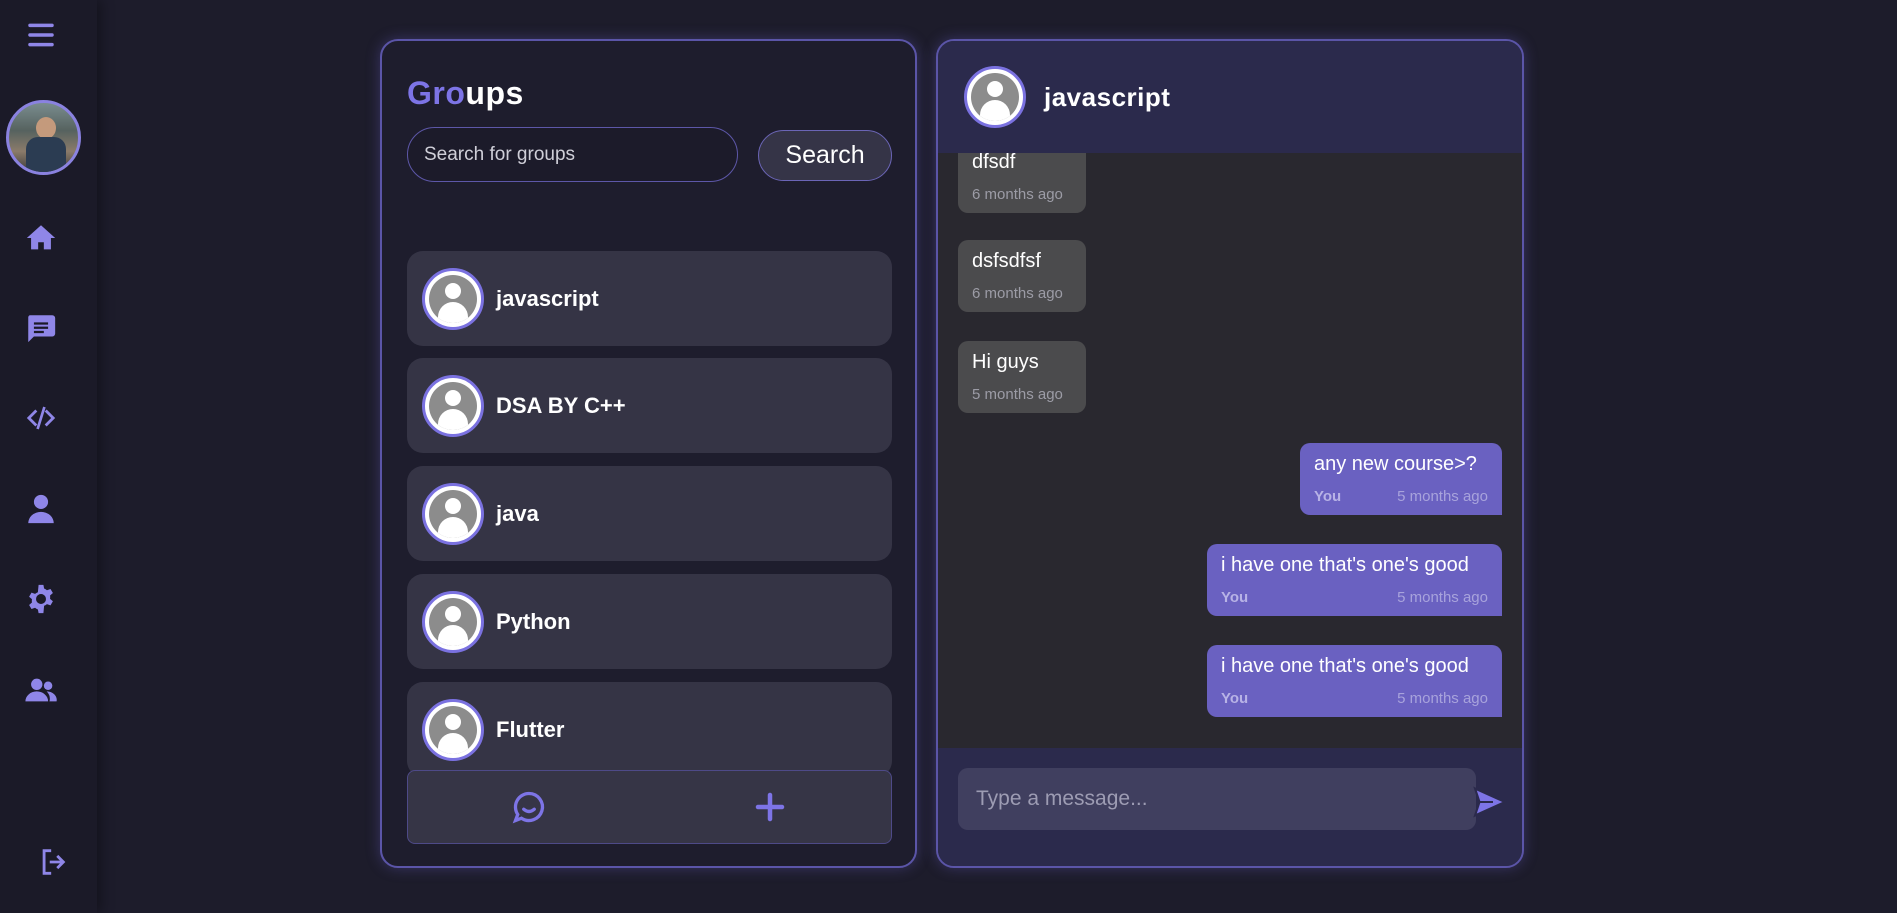 This screenshot has width=1897, height=913. I want to click on group-name: Flutter, so click(530, 729).